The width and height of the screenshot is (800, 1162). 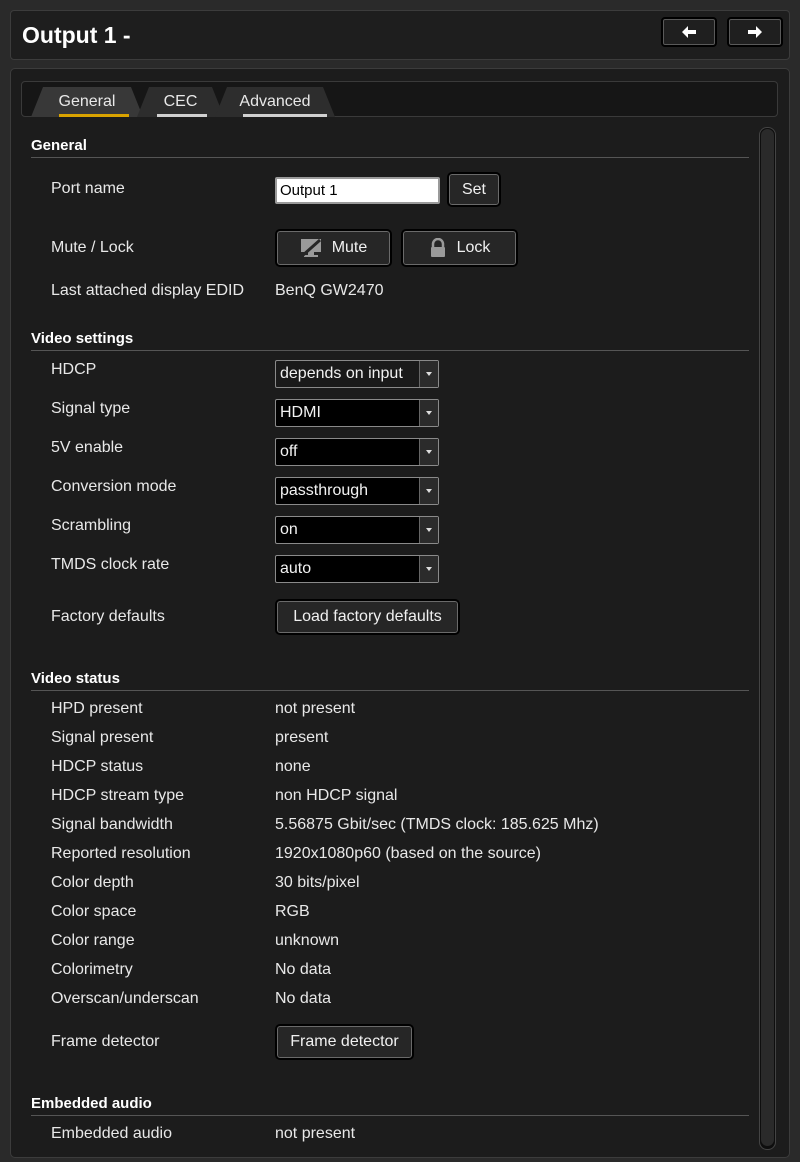 I want to click on signal-type-selected-value: HDMI, so click(x=300, y=412).